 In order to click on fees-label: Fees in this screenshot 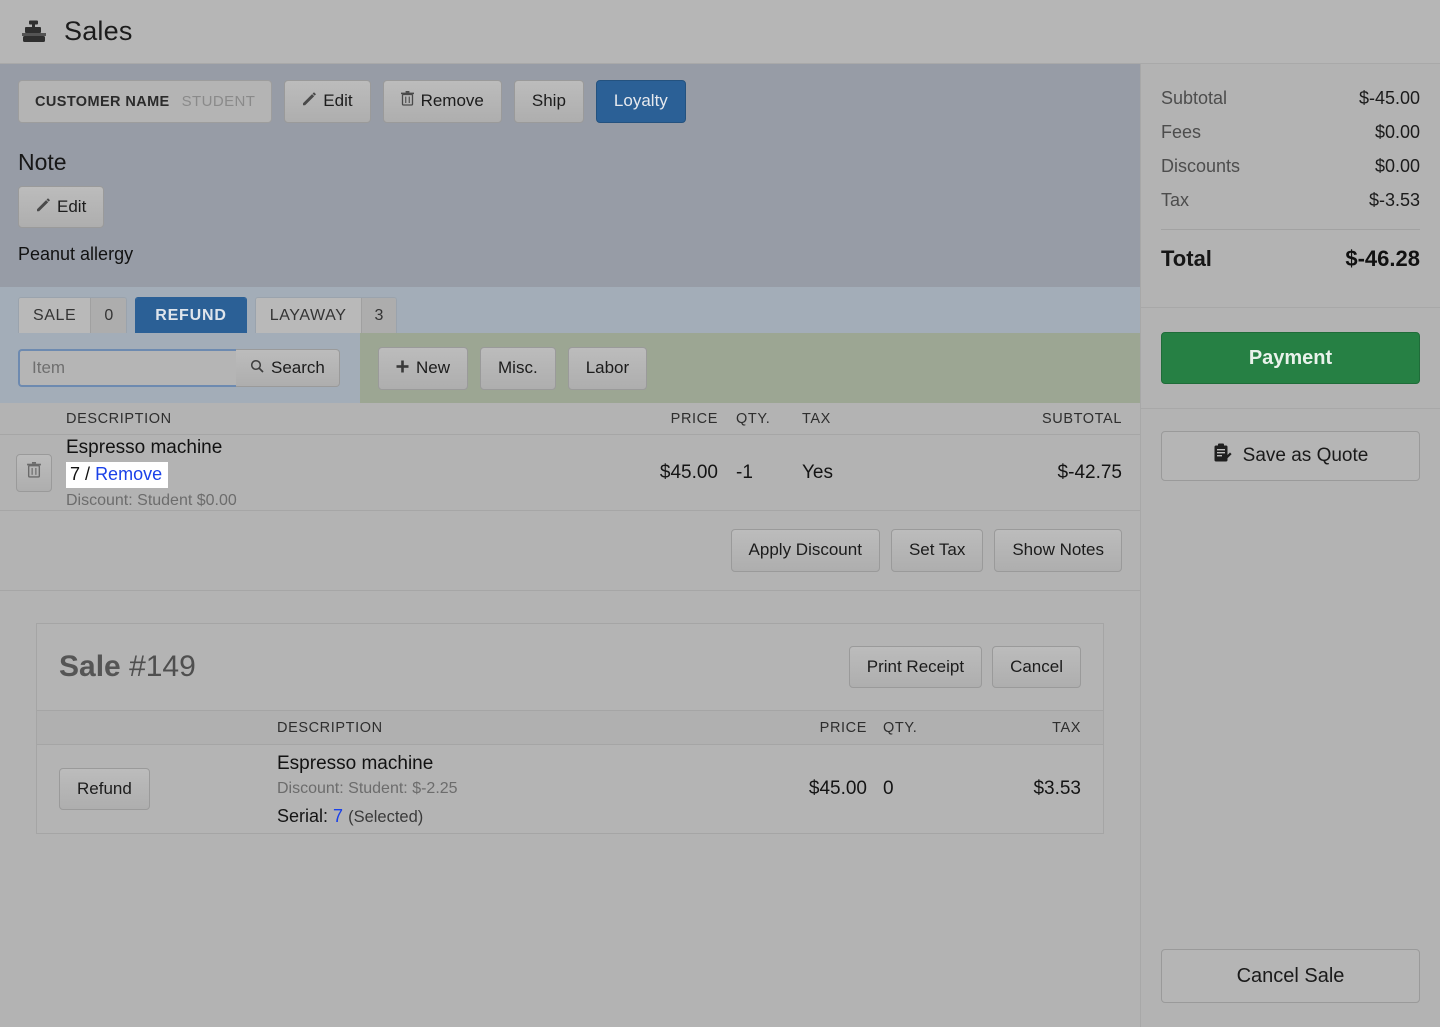, I will do `click(1181, 132)`.